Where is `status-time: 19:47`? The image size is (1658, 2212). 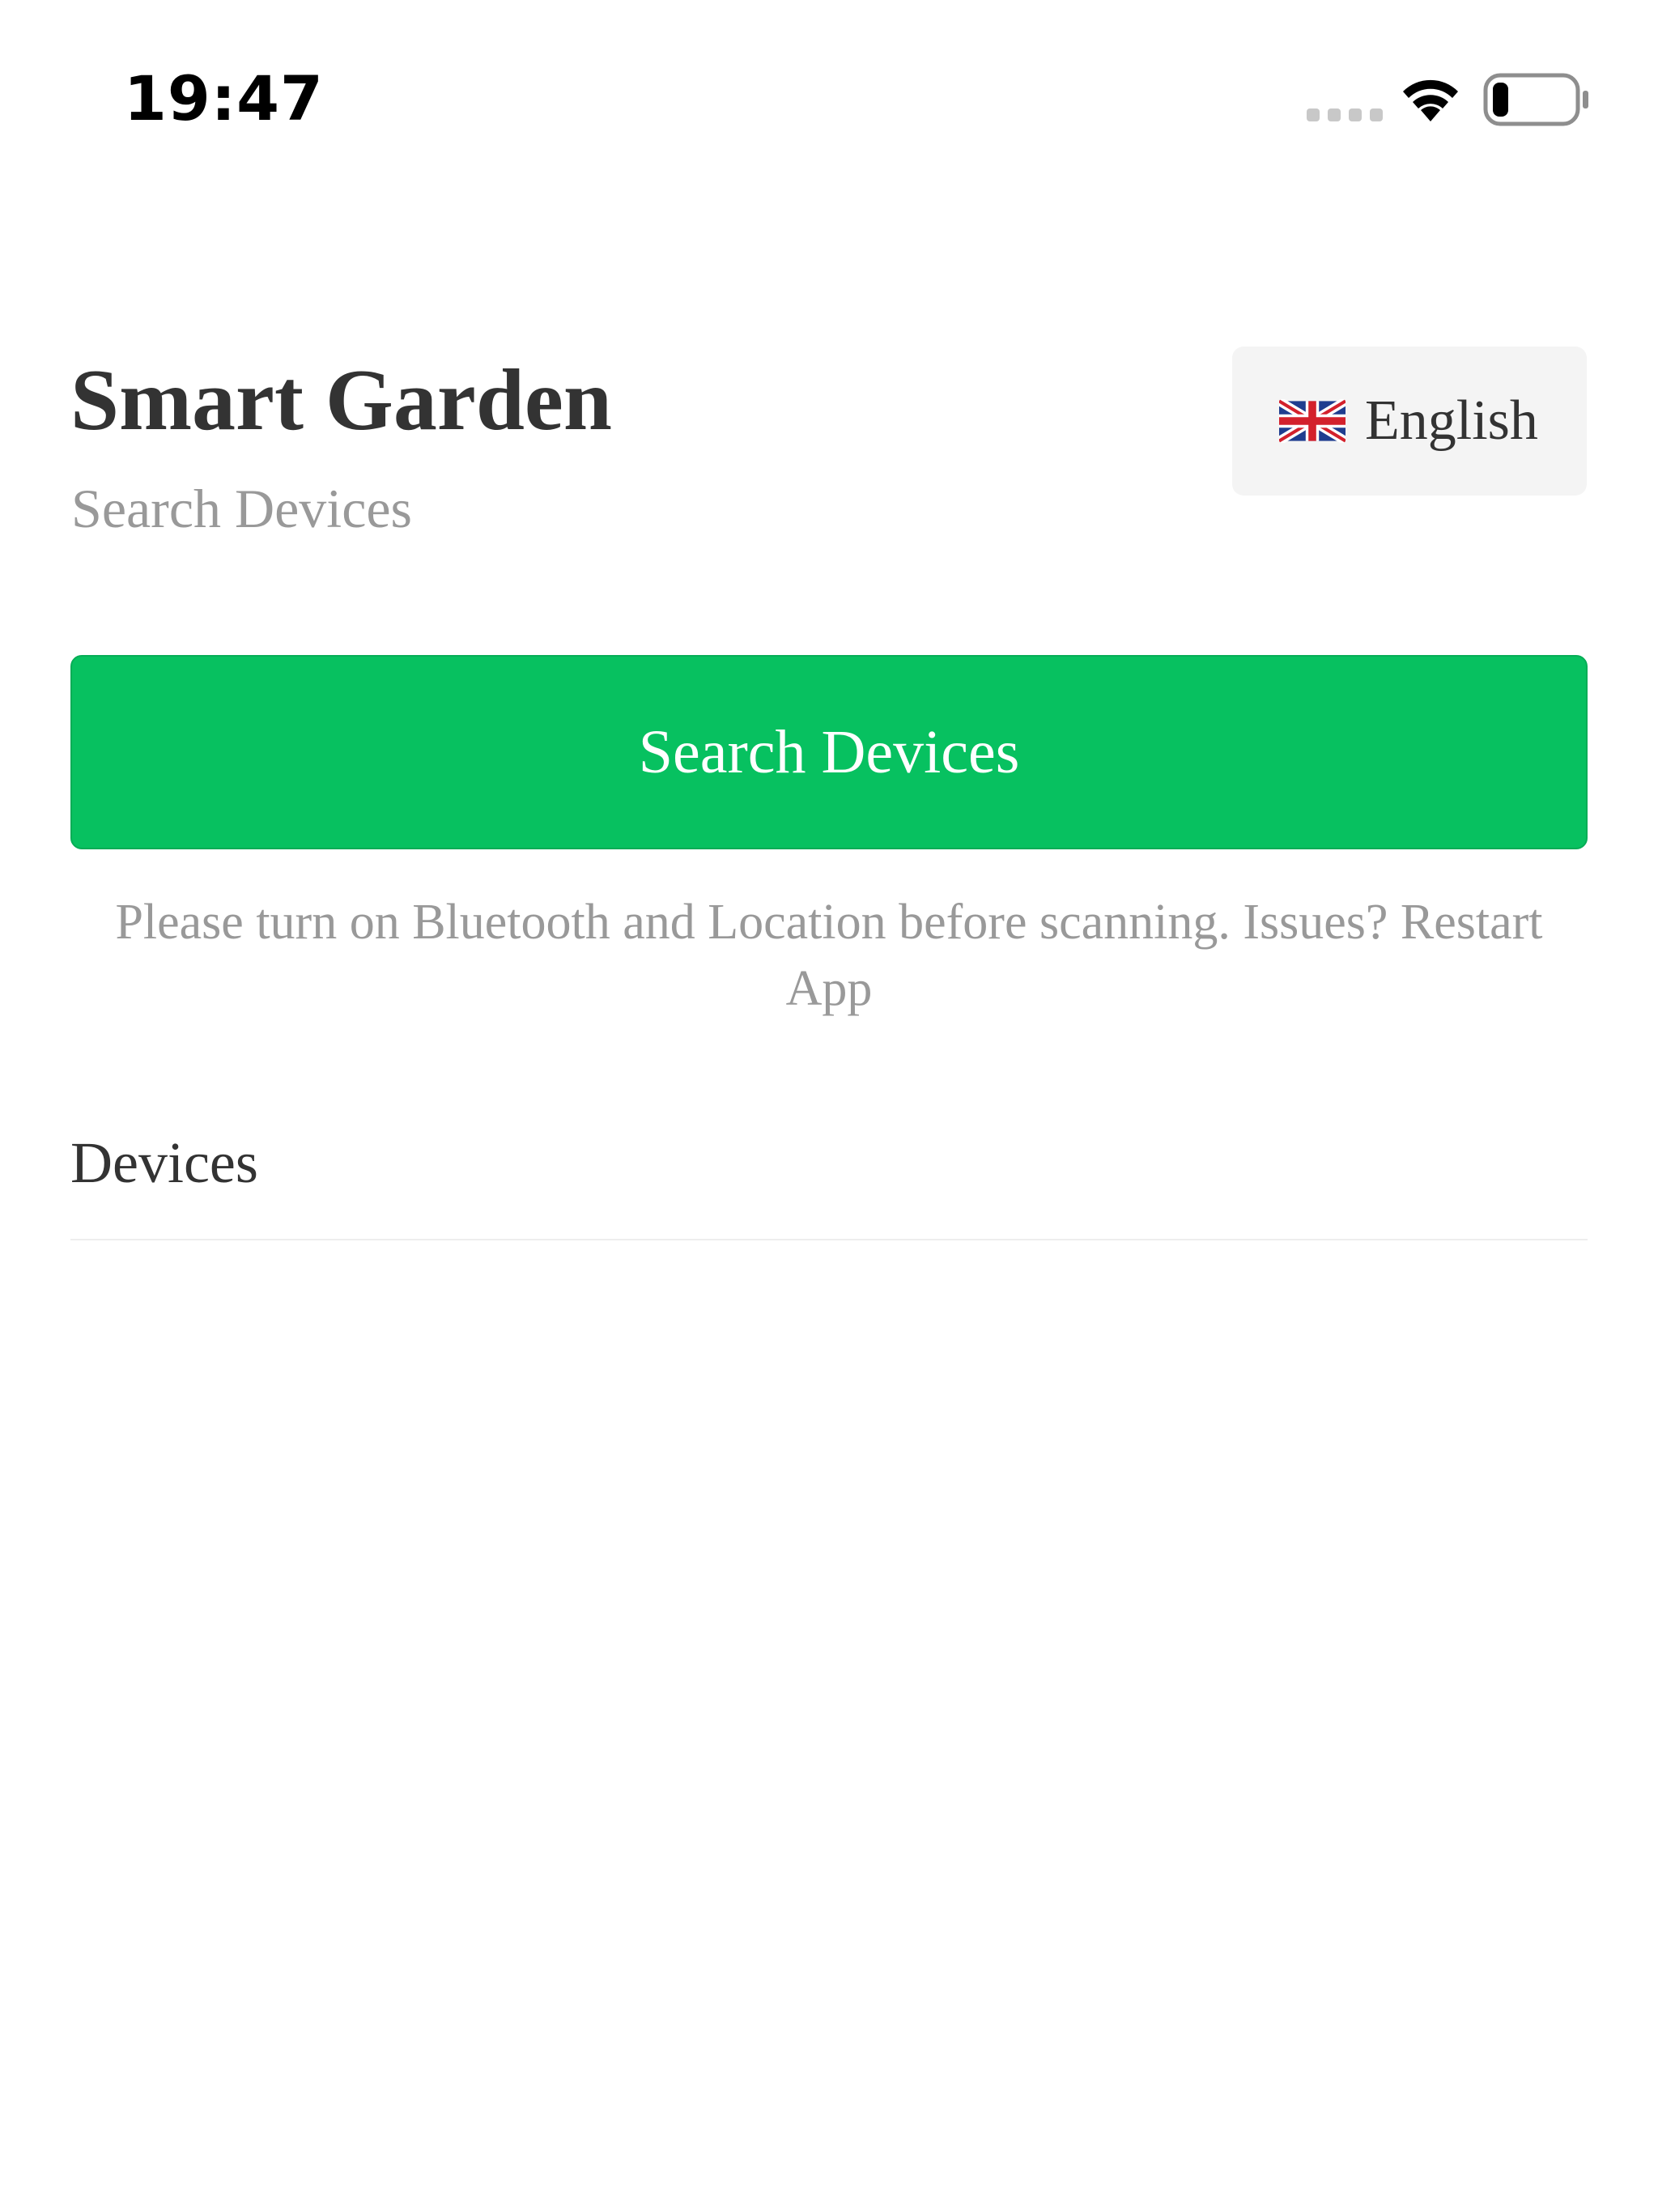
status-time: 19:47 is located at coordinates (224, 98).